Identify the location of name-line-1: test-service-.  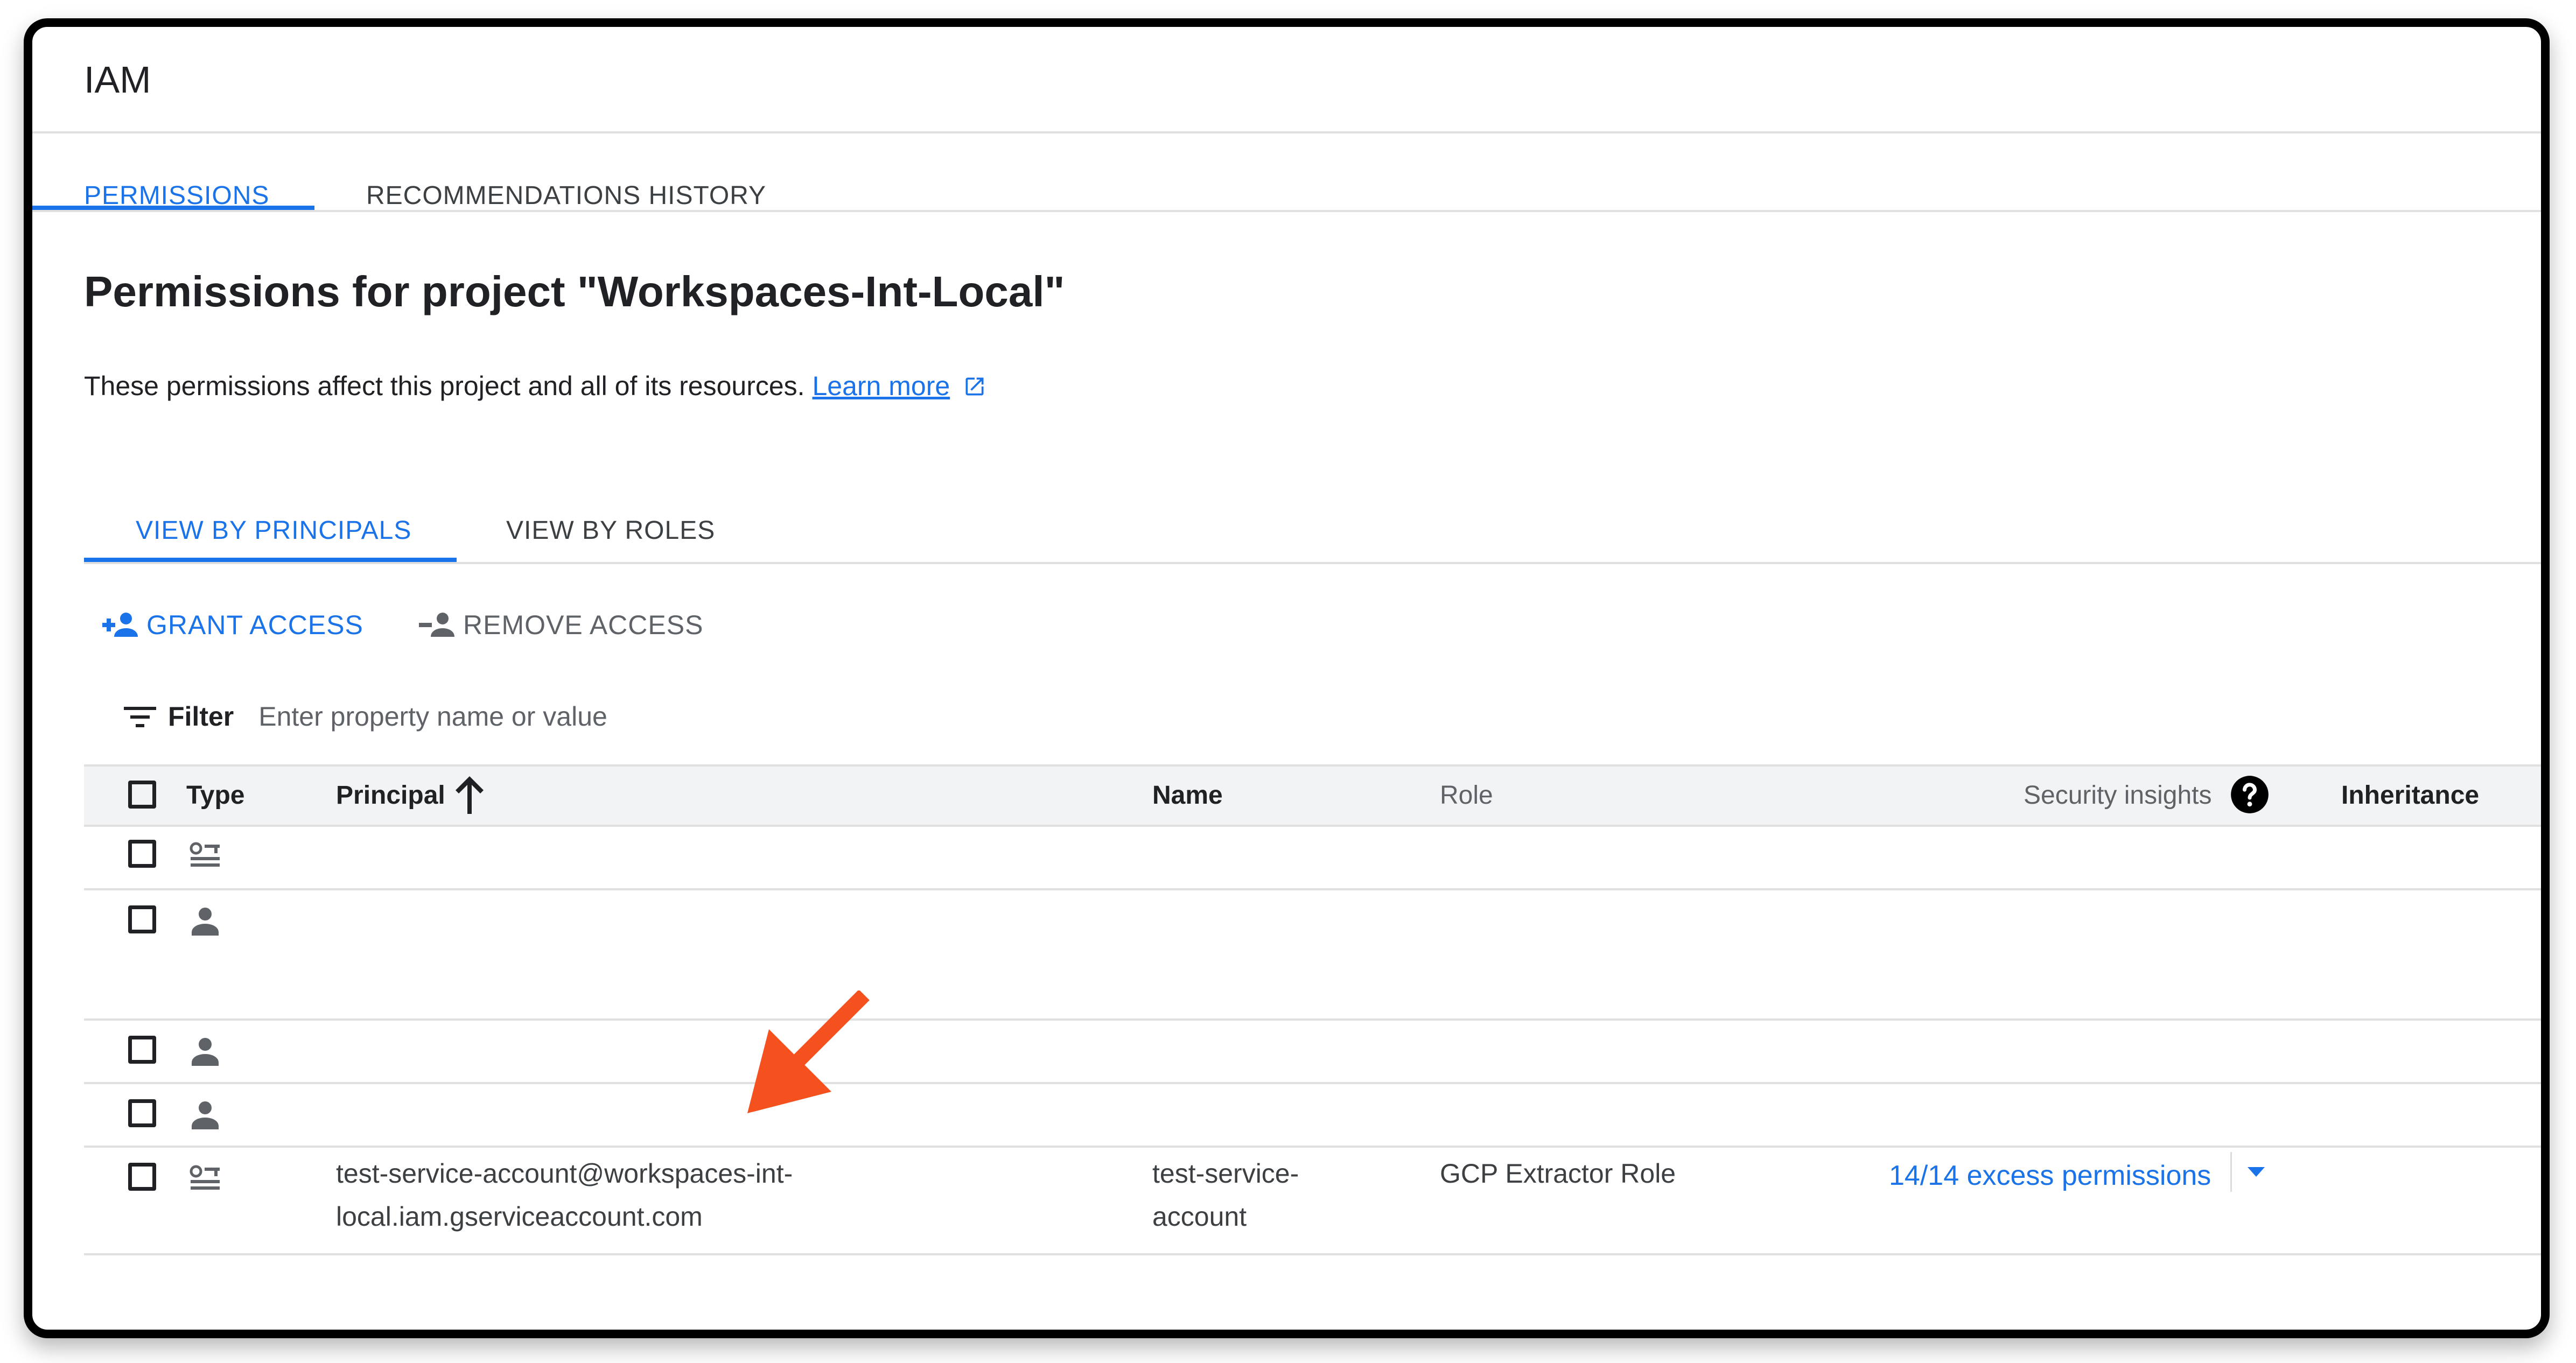
(1225, 1173).